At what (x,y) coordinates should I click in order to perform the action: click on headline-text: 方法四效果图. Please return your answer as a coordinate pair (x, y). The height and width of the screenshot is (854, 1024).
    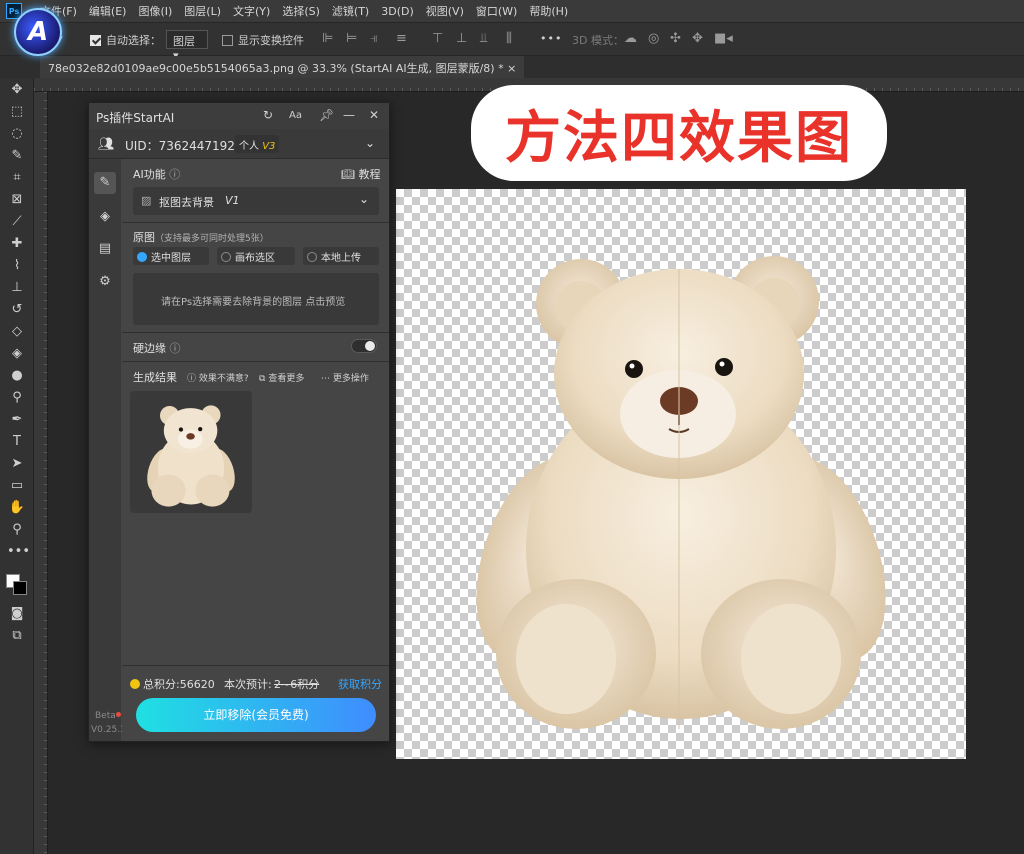
    Looking at the image, I should click on (679, 138).